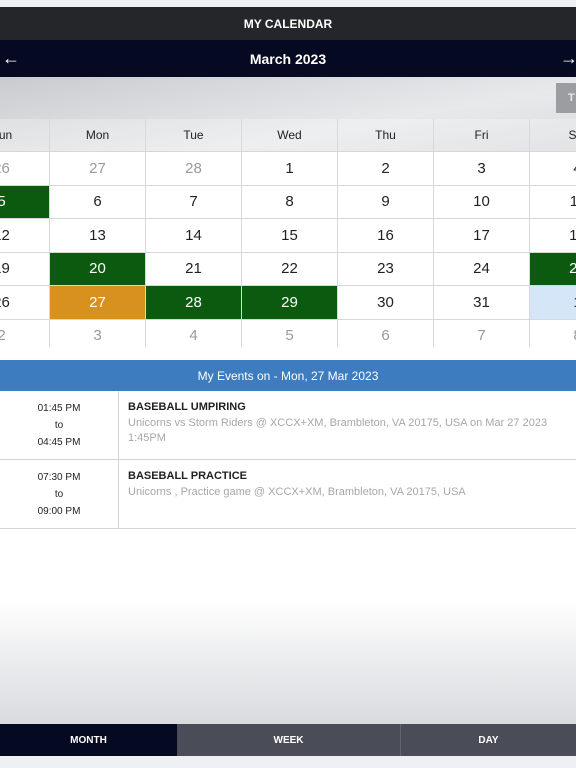  Describe the element at coordinates (98, 135) in the screenshot. I see `weekday-mon: Mon` at that location.